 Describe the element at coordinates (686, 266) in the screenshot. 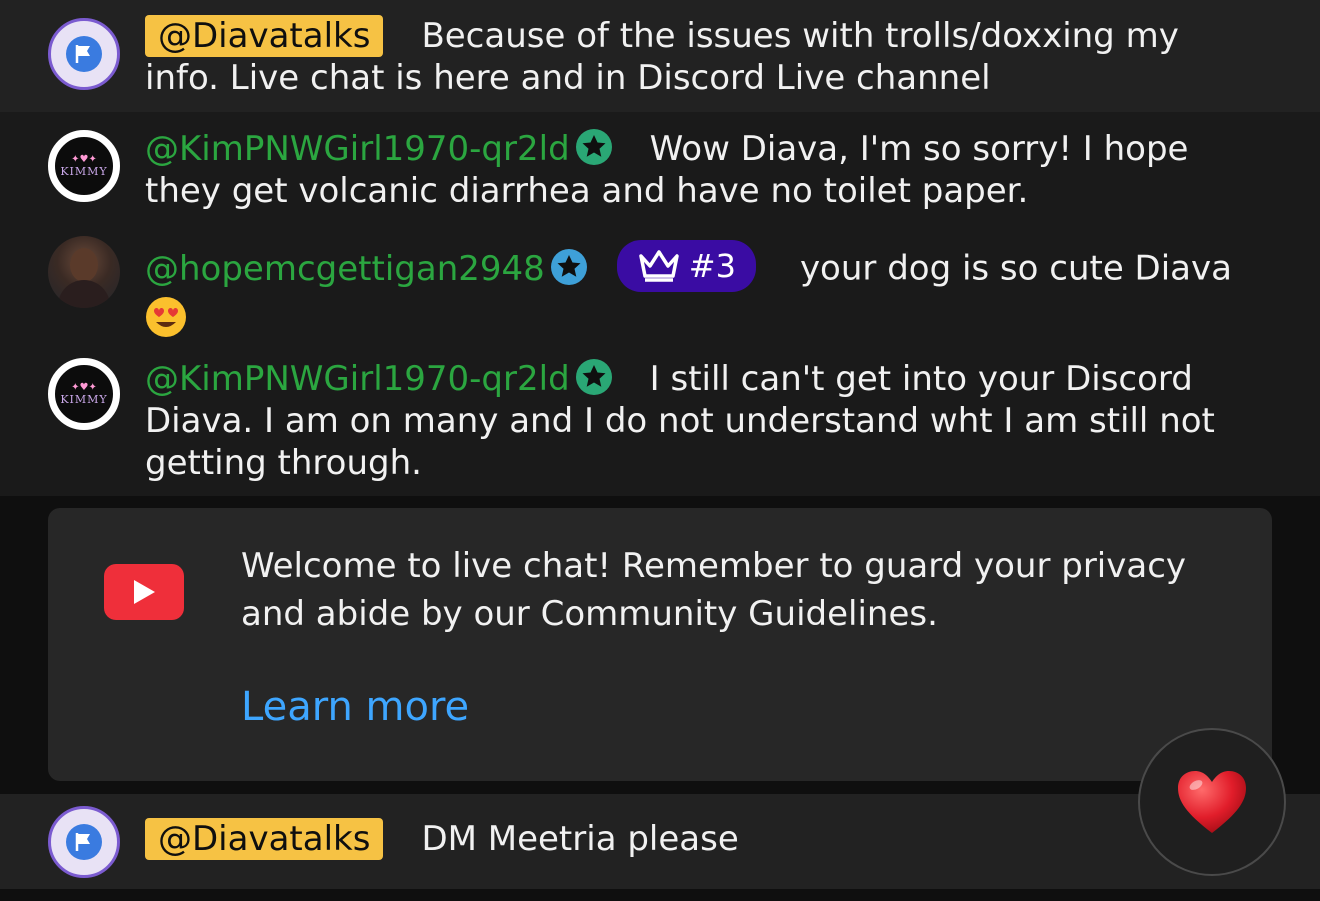

I see `rank-badge: #3` at that location.